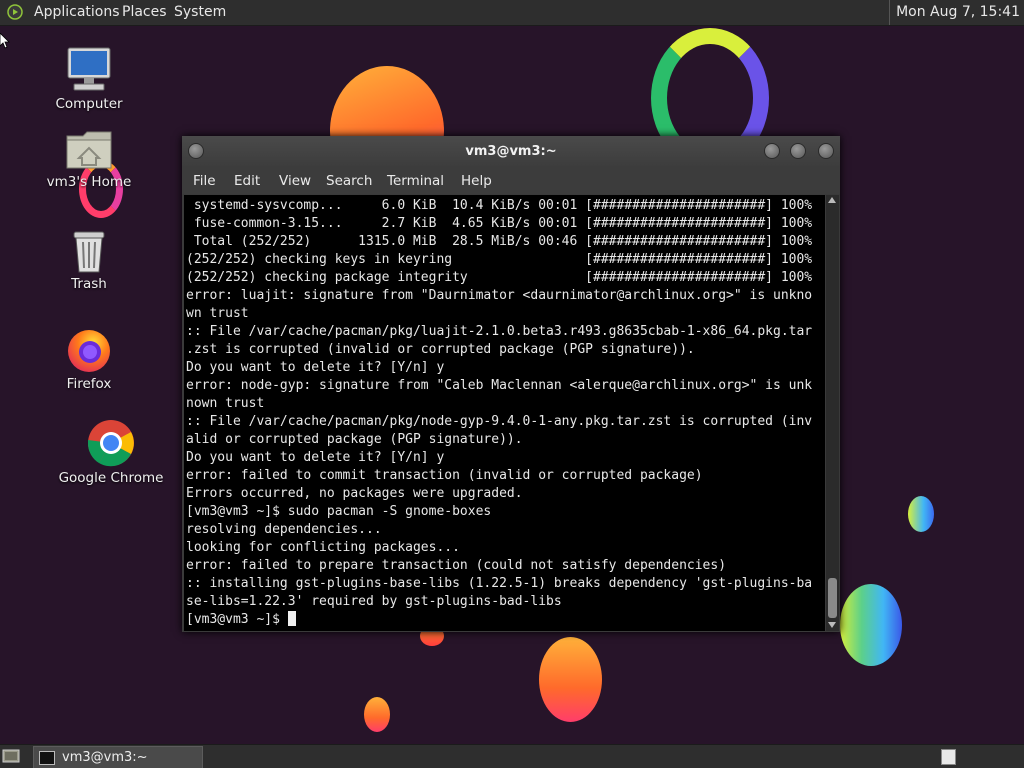 The height and width of the screenshot is (768, 1024). Describe the element at coordinates (77, 12) in the screenshot. I see `applications-menu: Applications` at that location.